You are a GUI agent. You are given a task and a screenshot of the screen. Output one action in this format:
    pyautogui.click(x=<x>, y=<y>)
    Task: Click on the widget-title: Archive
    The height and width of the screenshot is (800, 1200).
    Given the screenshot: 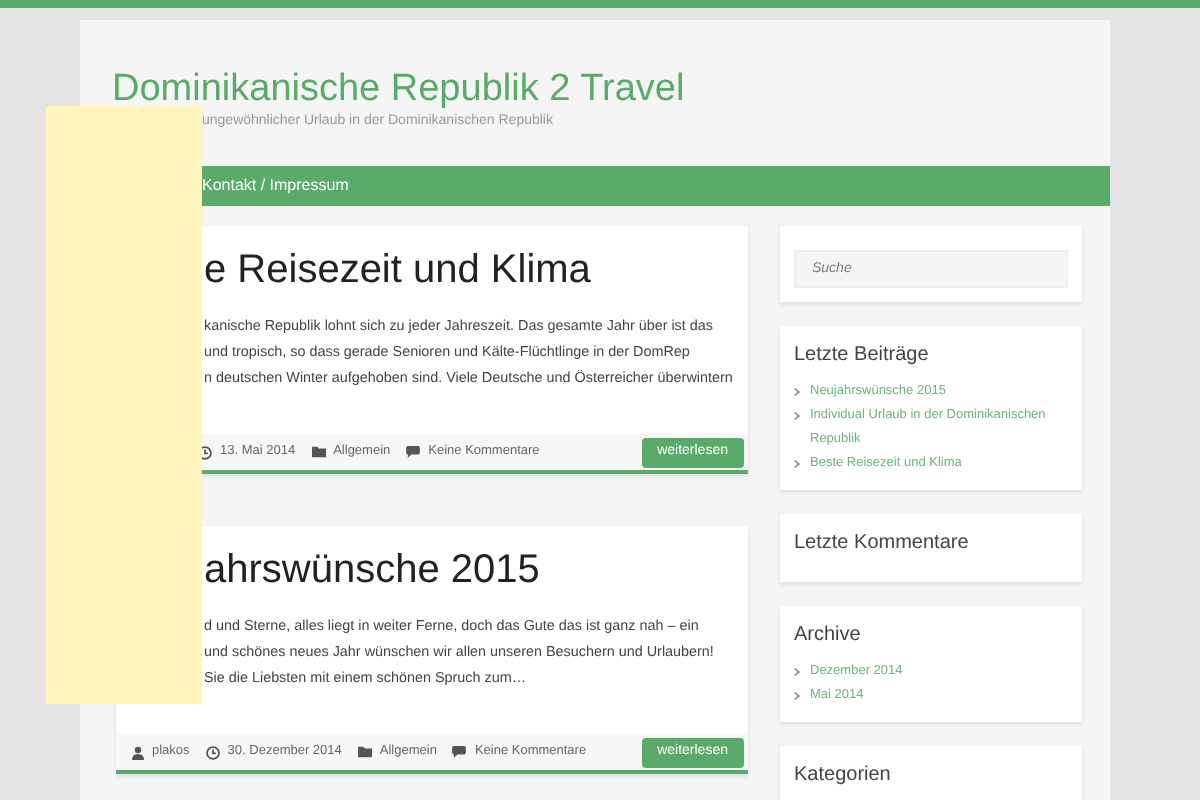 What is the action you would take?
    pyautogui.click(x=828, y=636)
    